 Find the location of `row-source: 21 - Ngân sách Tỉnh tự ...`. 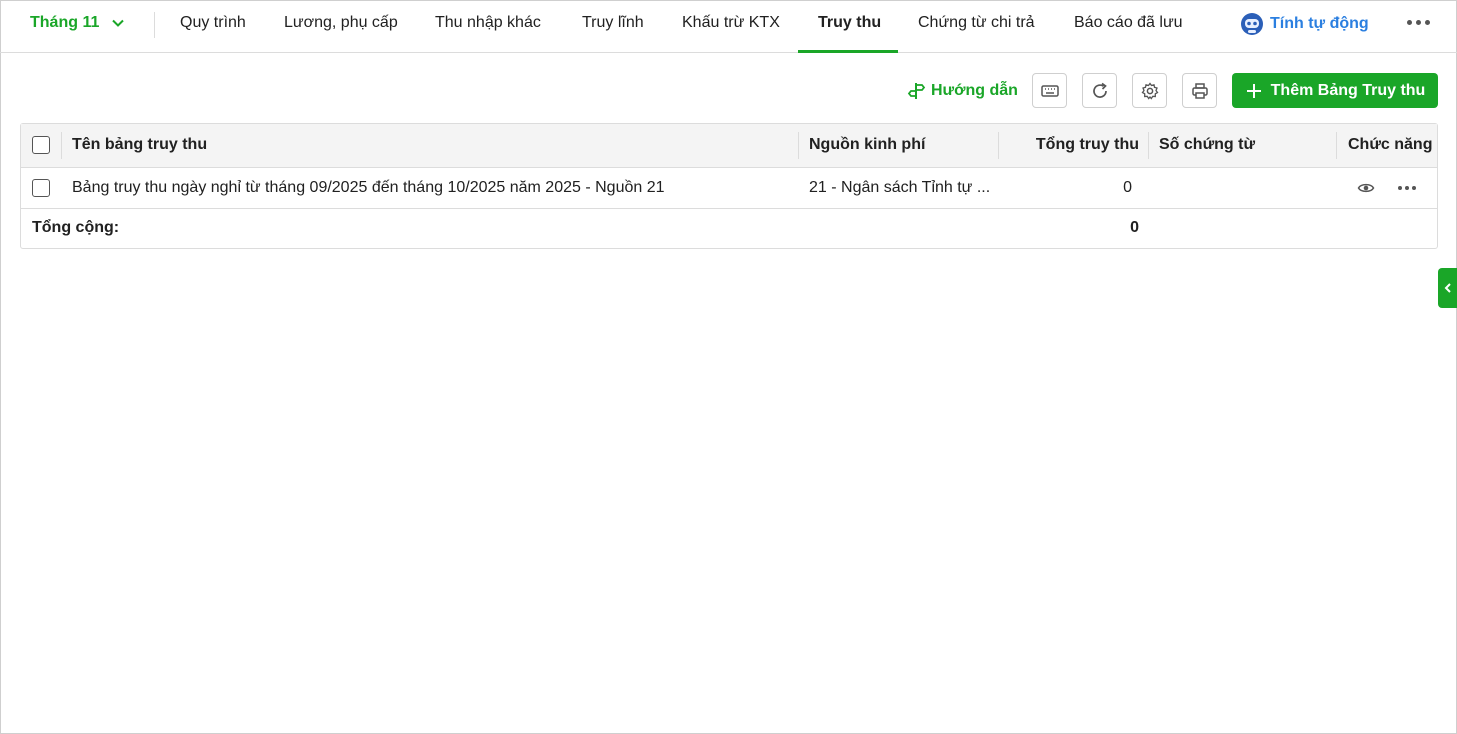

row-source: 21 - Ngân sách Tỉnh tự ... is located at coordinates (900, 187).